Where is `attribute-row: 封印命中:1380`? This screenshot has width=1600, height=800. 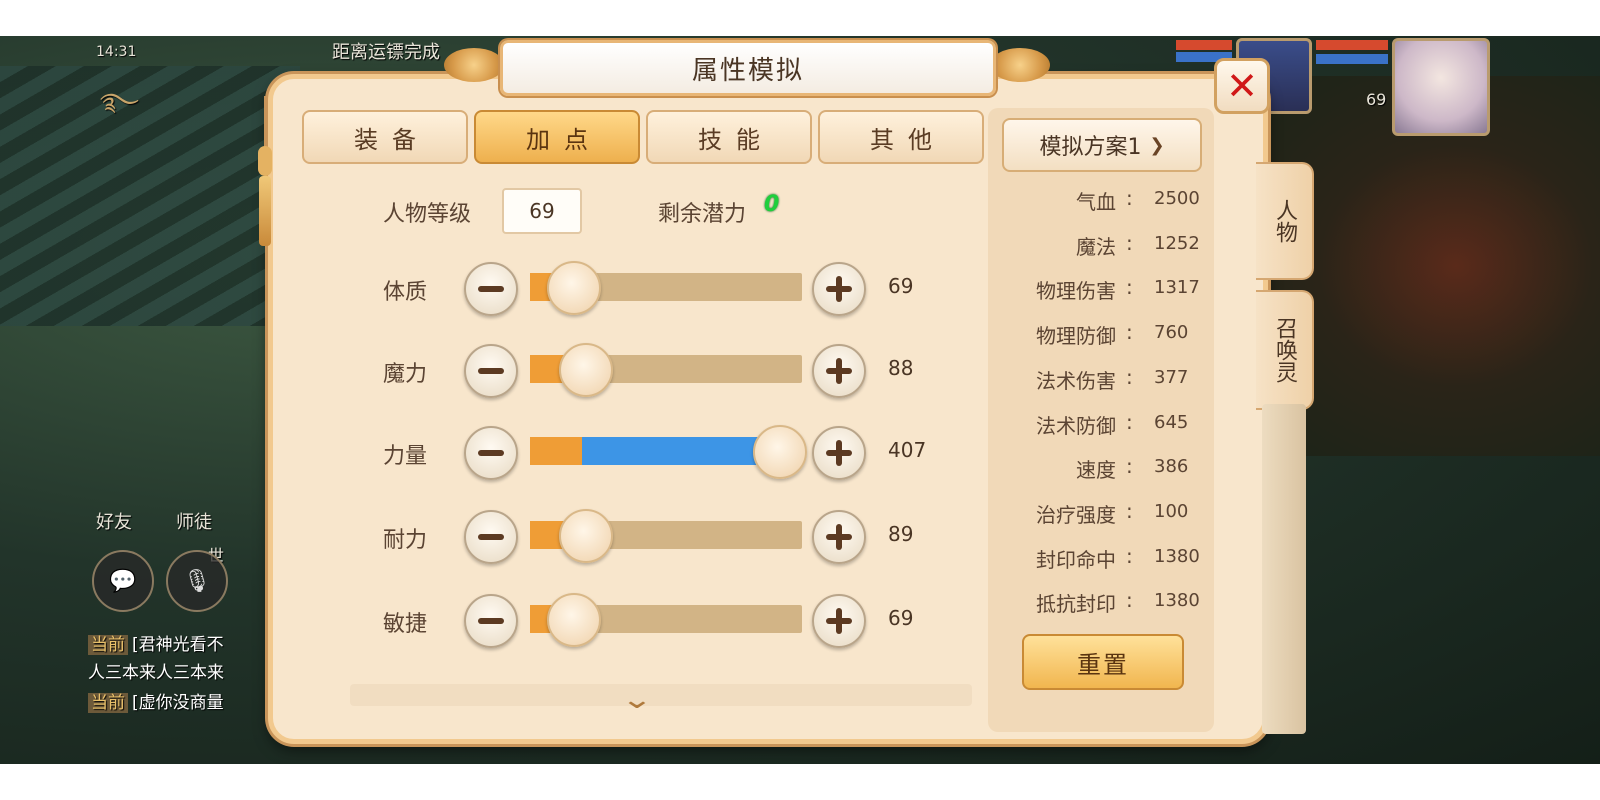
attribute-row: 封印命中:1380 is located at coordinates (1100, 560).